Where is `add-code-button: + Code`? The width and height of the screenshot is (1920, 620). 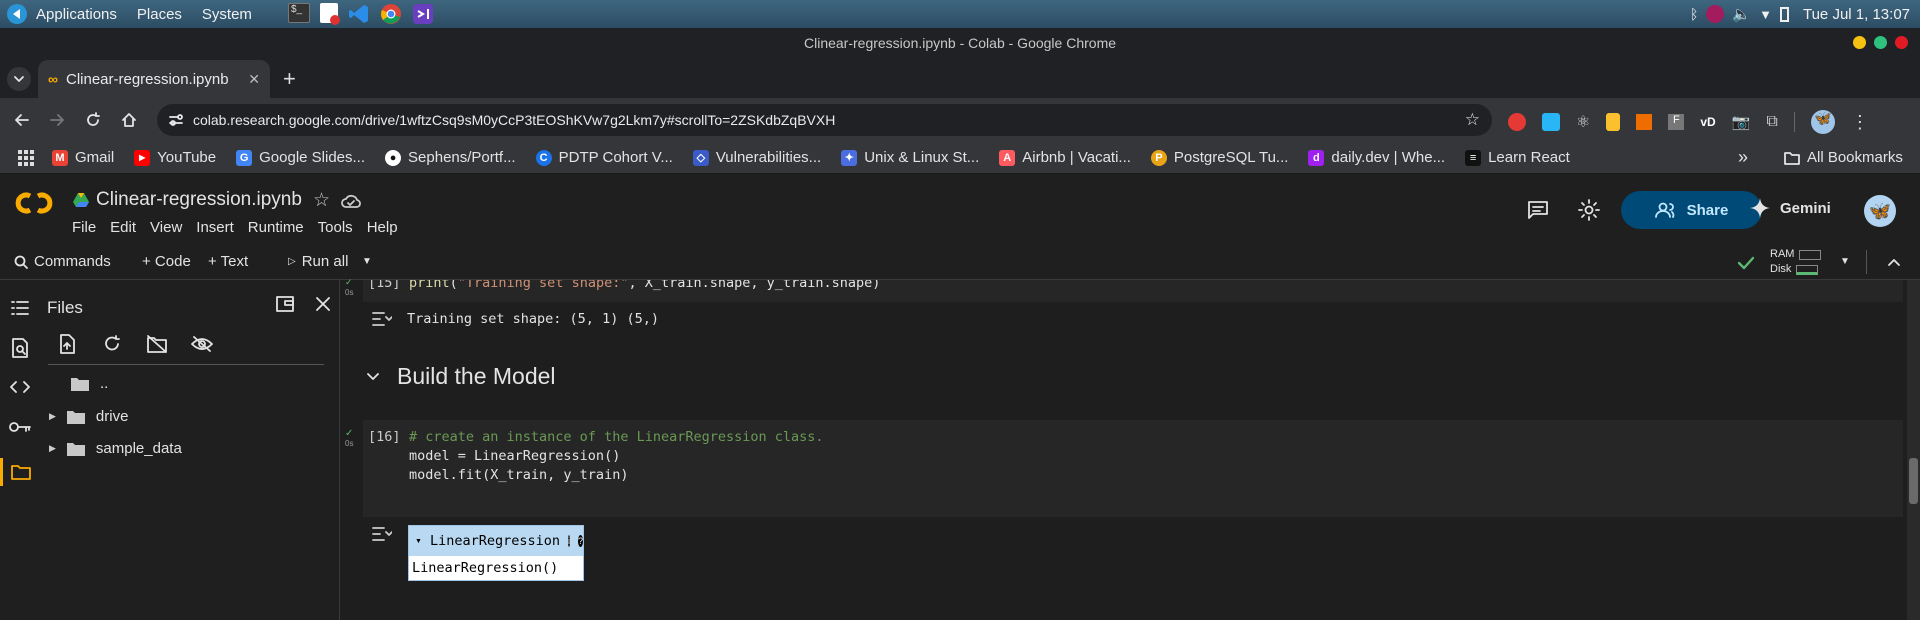
add-code-button: + Code is located at coordinates (166, 261).